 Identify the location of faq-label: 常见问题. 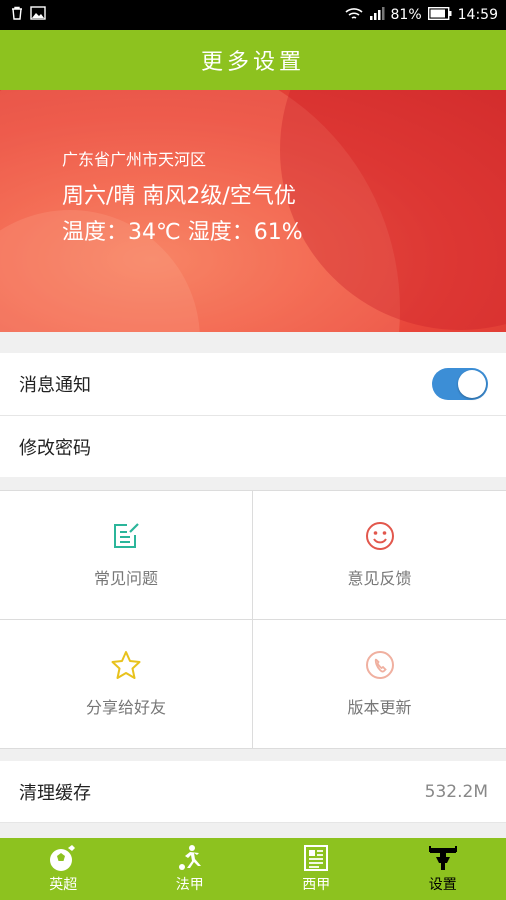
(125, 578).